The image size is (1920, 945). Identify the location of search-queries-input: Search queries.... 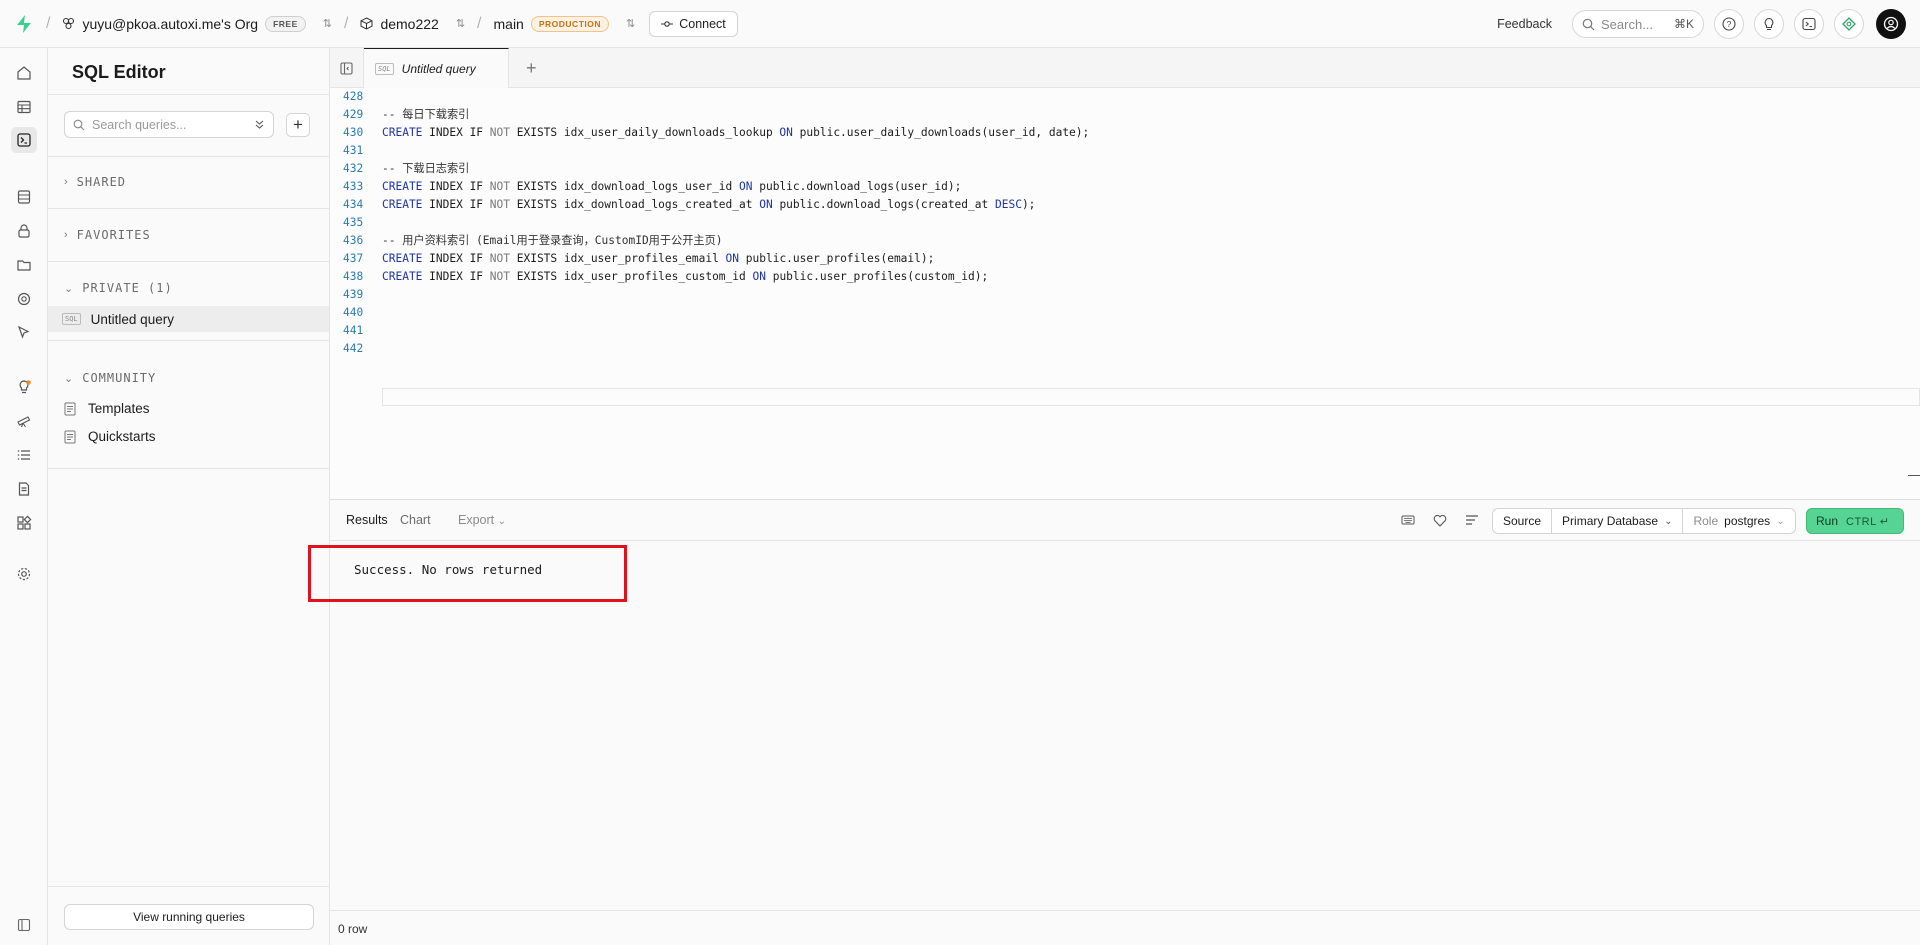
(169, 124).